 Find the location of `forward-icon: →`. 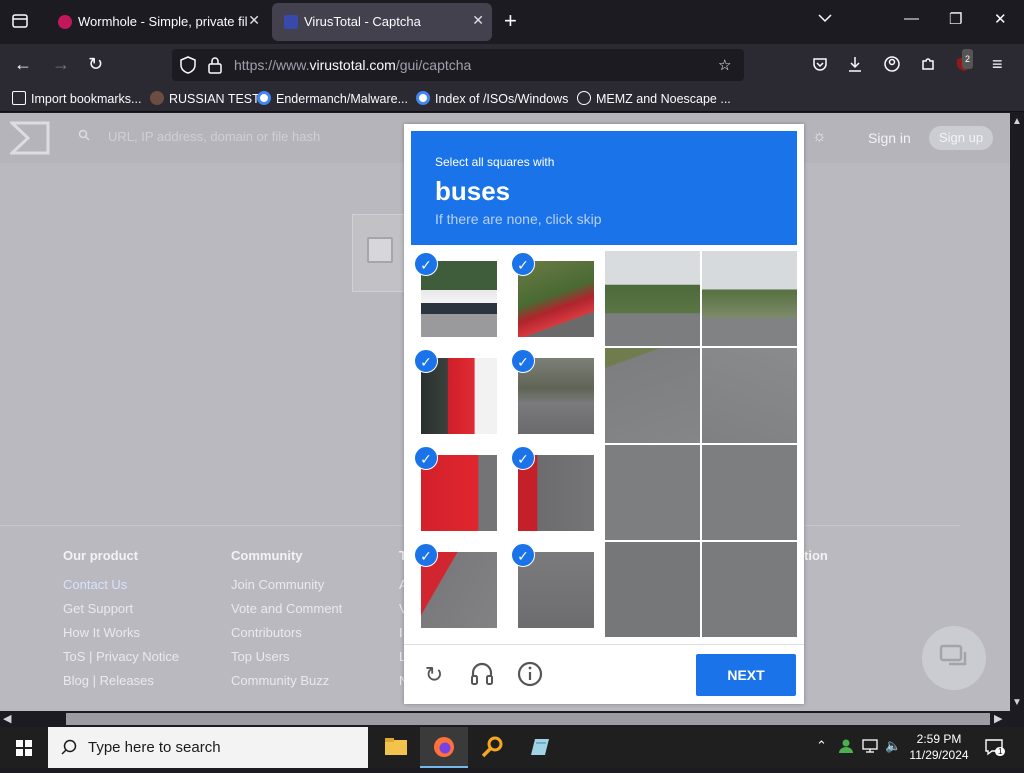

forward-icon: → is located at coordinates (61, 64).